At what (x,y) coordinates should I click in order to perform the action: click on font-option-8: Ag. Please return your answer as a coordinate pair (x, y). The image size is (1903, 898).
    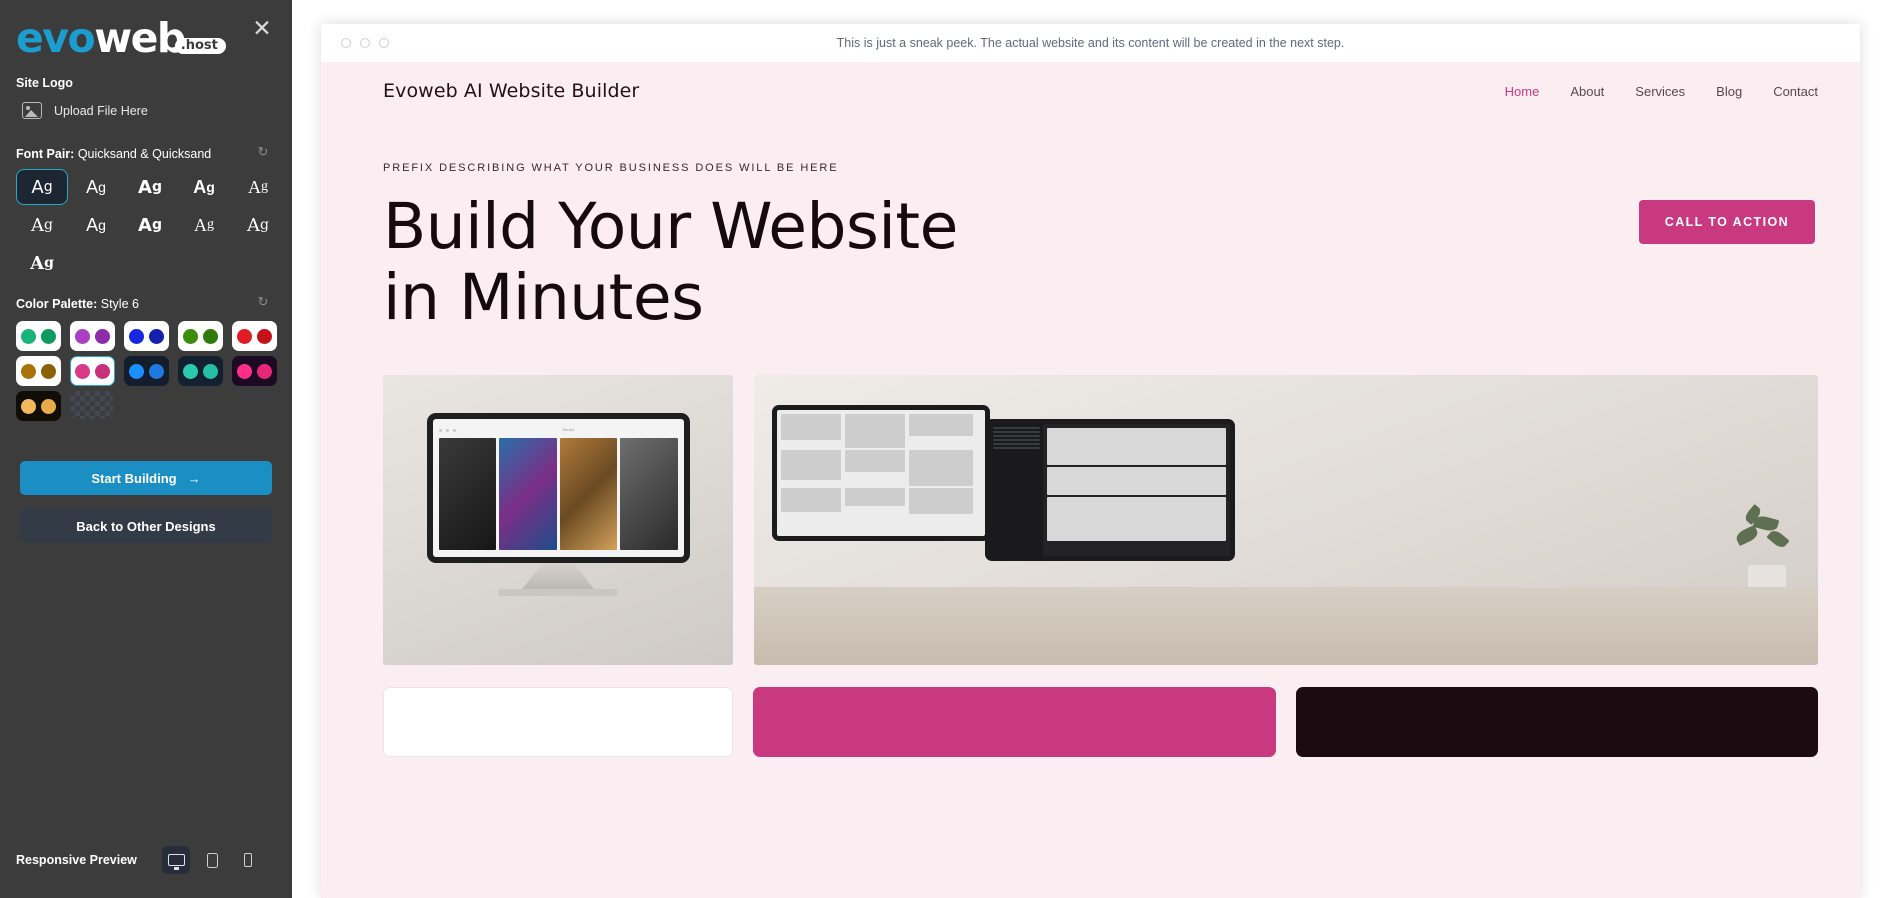
    Looking at the image, I should click on (150, 225).